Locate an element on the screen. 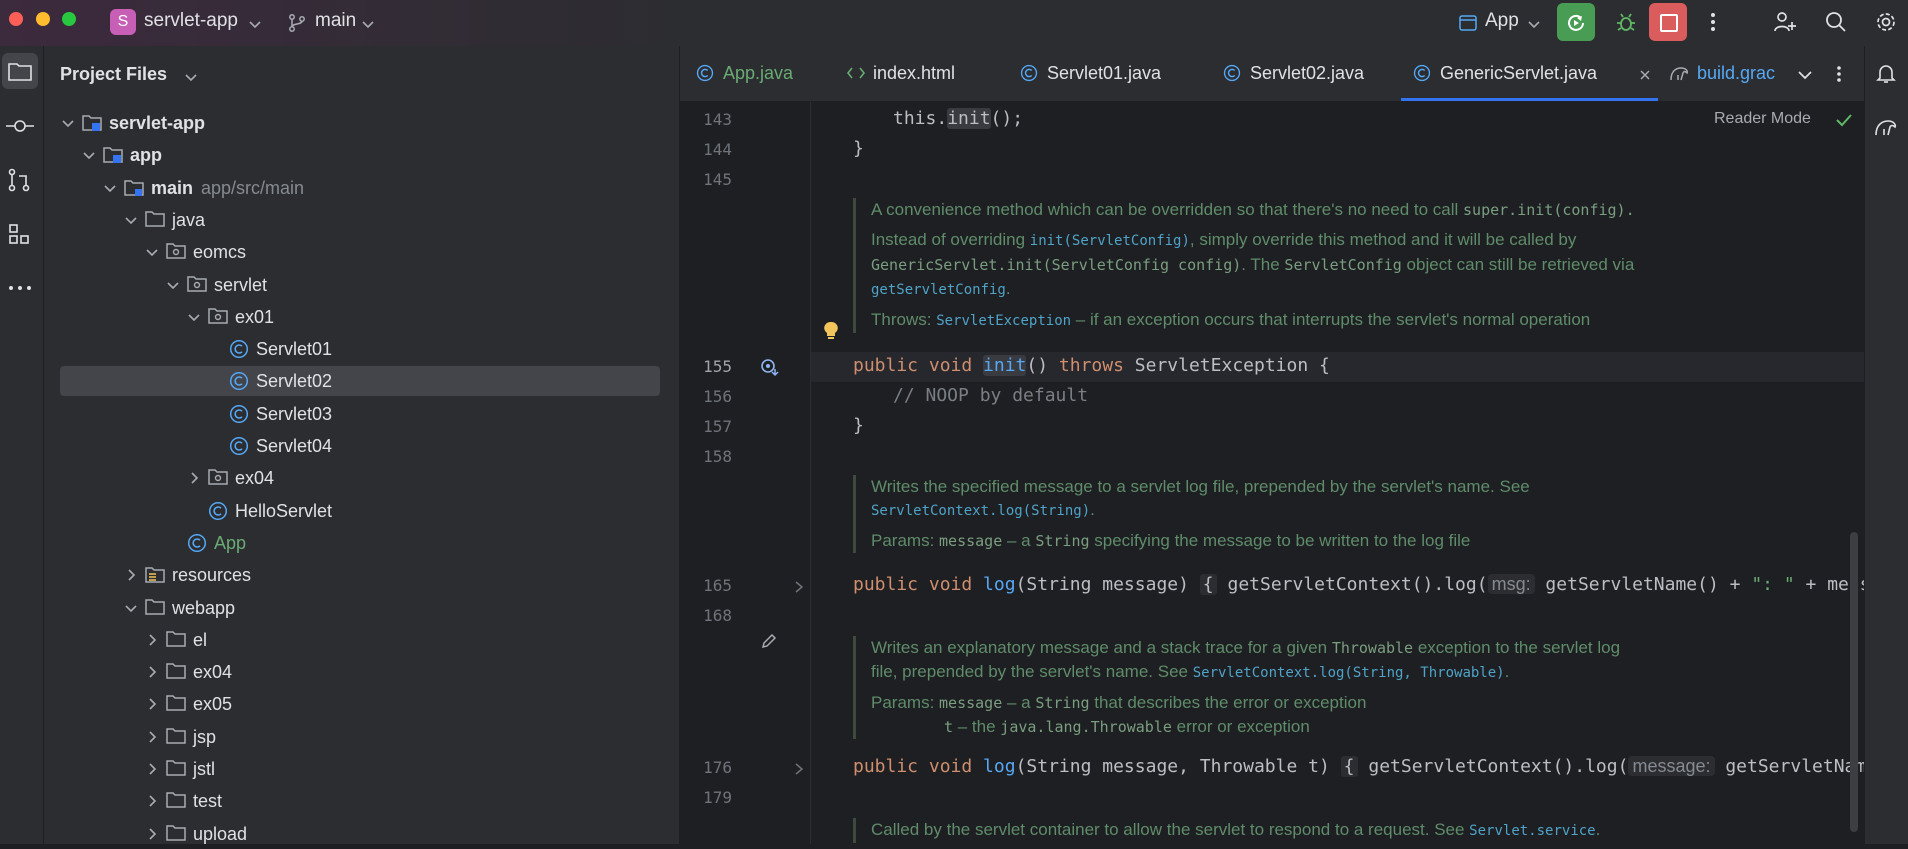 This screenshot has width=1908, height=849. run-config-selector: App is located at coordinates (1500, 23).